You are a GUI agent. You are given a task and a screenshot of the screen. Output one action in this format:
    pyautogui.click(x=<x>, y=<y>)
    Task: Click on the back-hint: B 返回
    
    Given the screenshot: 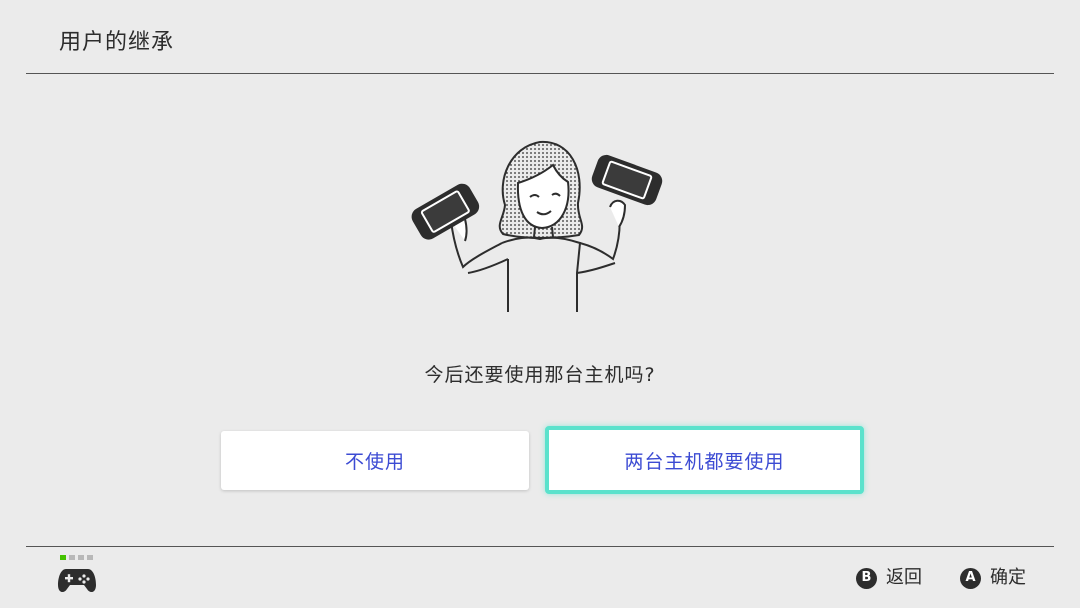 What is the action you would take?
    pyautogui.click(x=889, y=578)
    